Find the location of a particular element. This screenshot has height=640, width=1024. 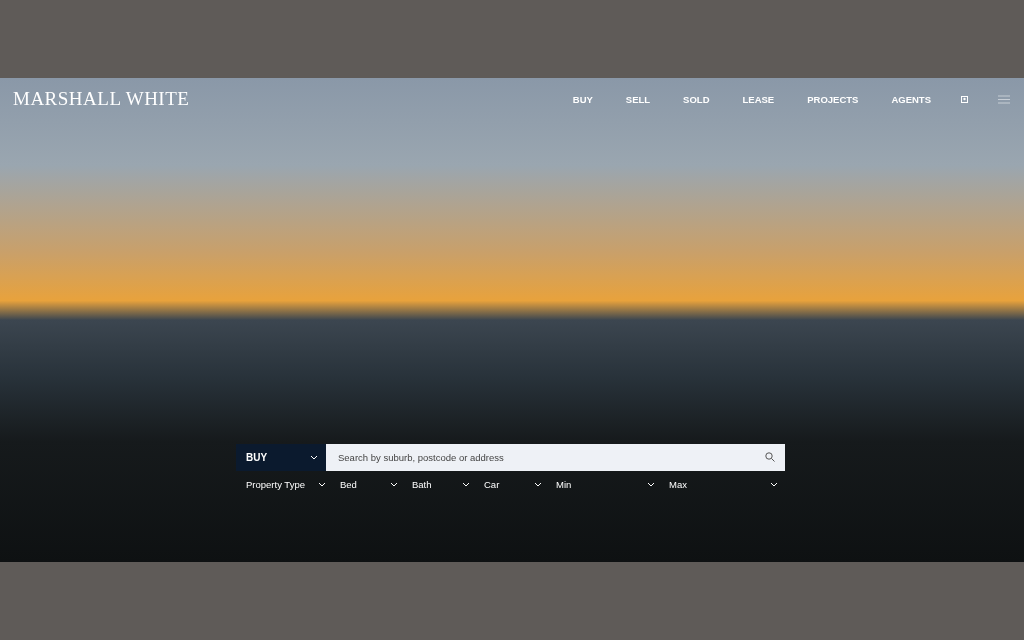

search-mode-dropdown: BUY is located at coordinates (281, 457).